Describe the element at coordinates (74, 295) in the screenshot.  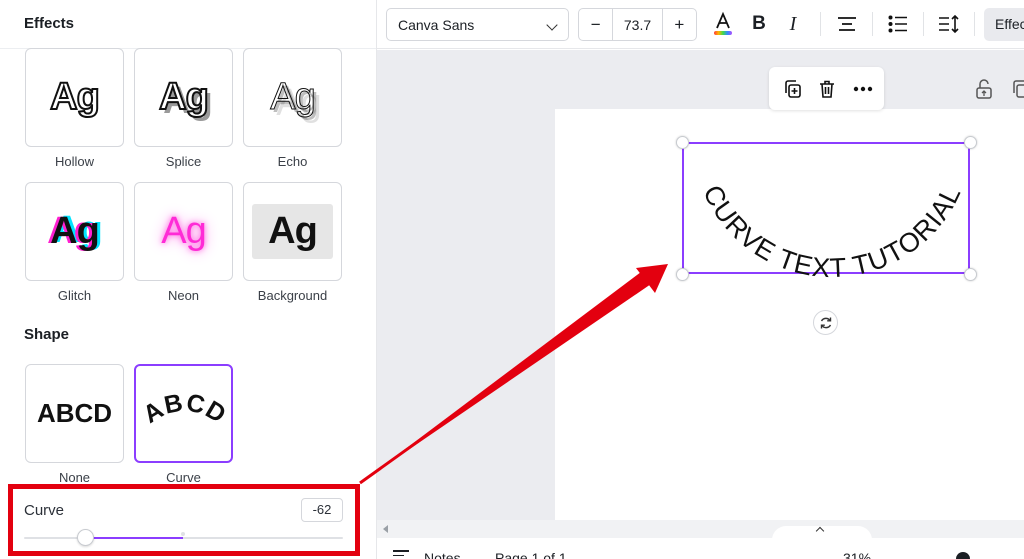
I see `effect-label: Glitch` at that location.